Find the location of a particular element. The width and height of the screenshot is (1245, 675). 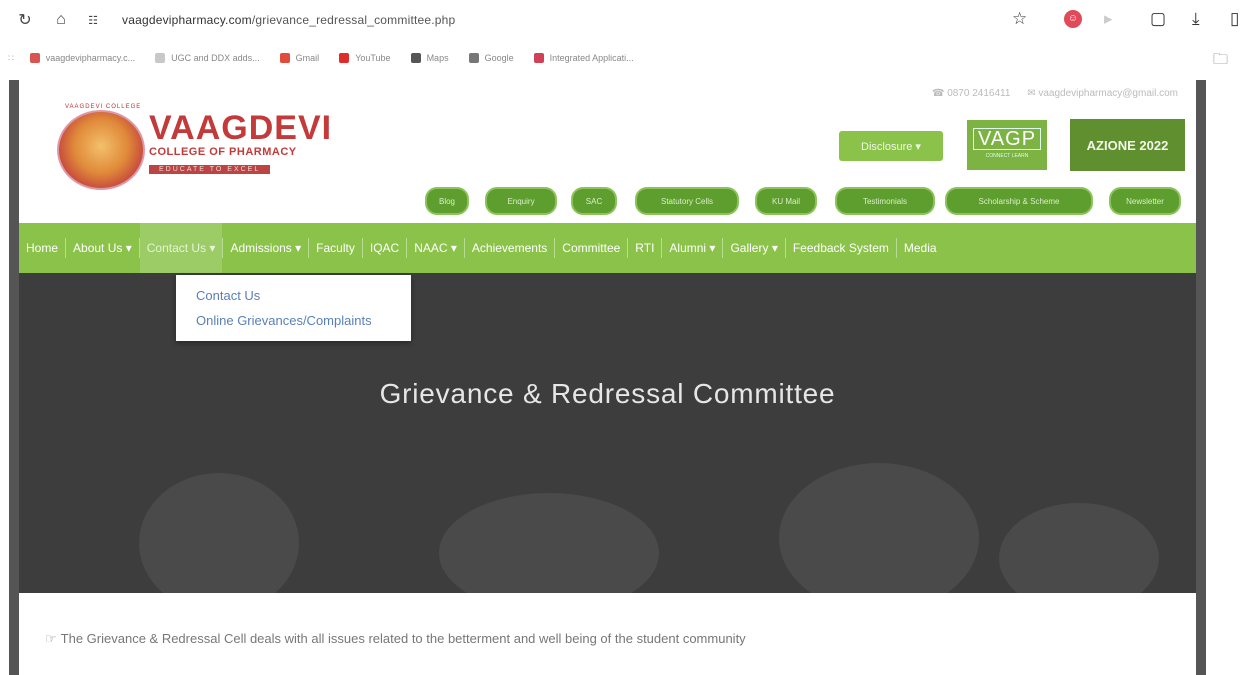

nav-item: Feedback System is located at coordinates (841, 248).